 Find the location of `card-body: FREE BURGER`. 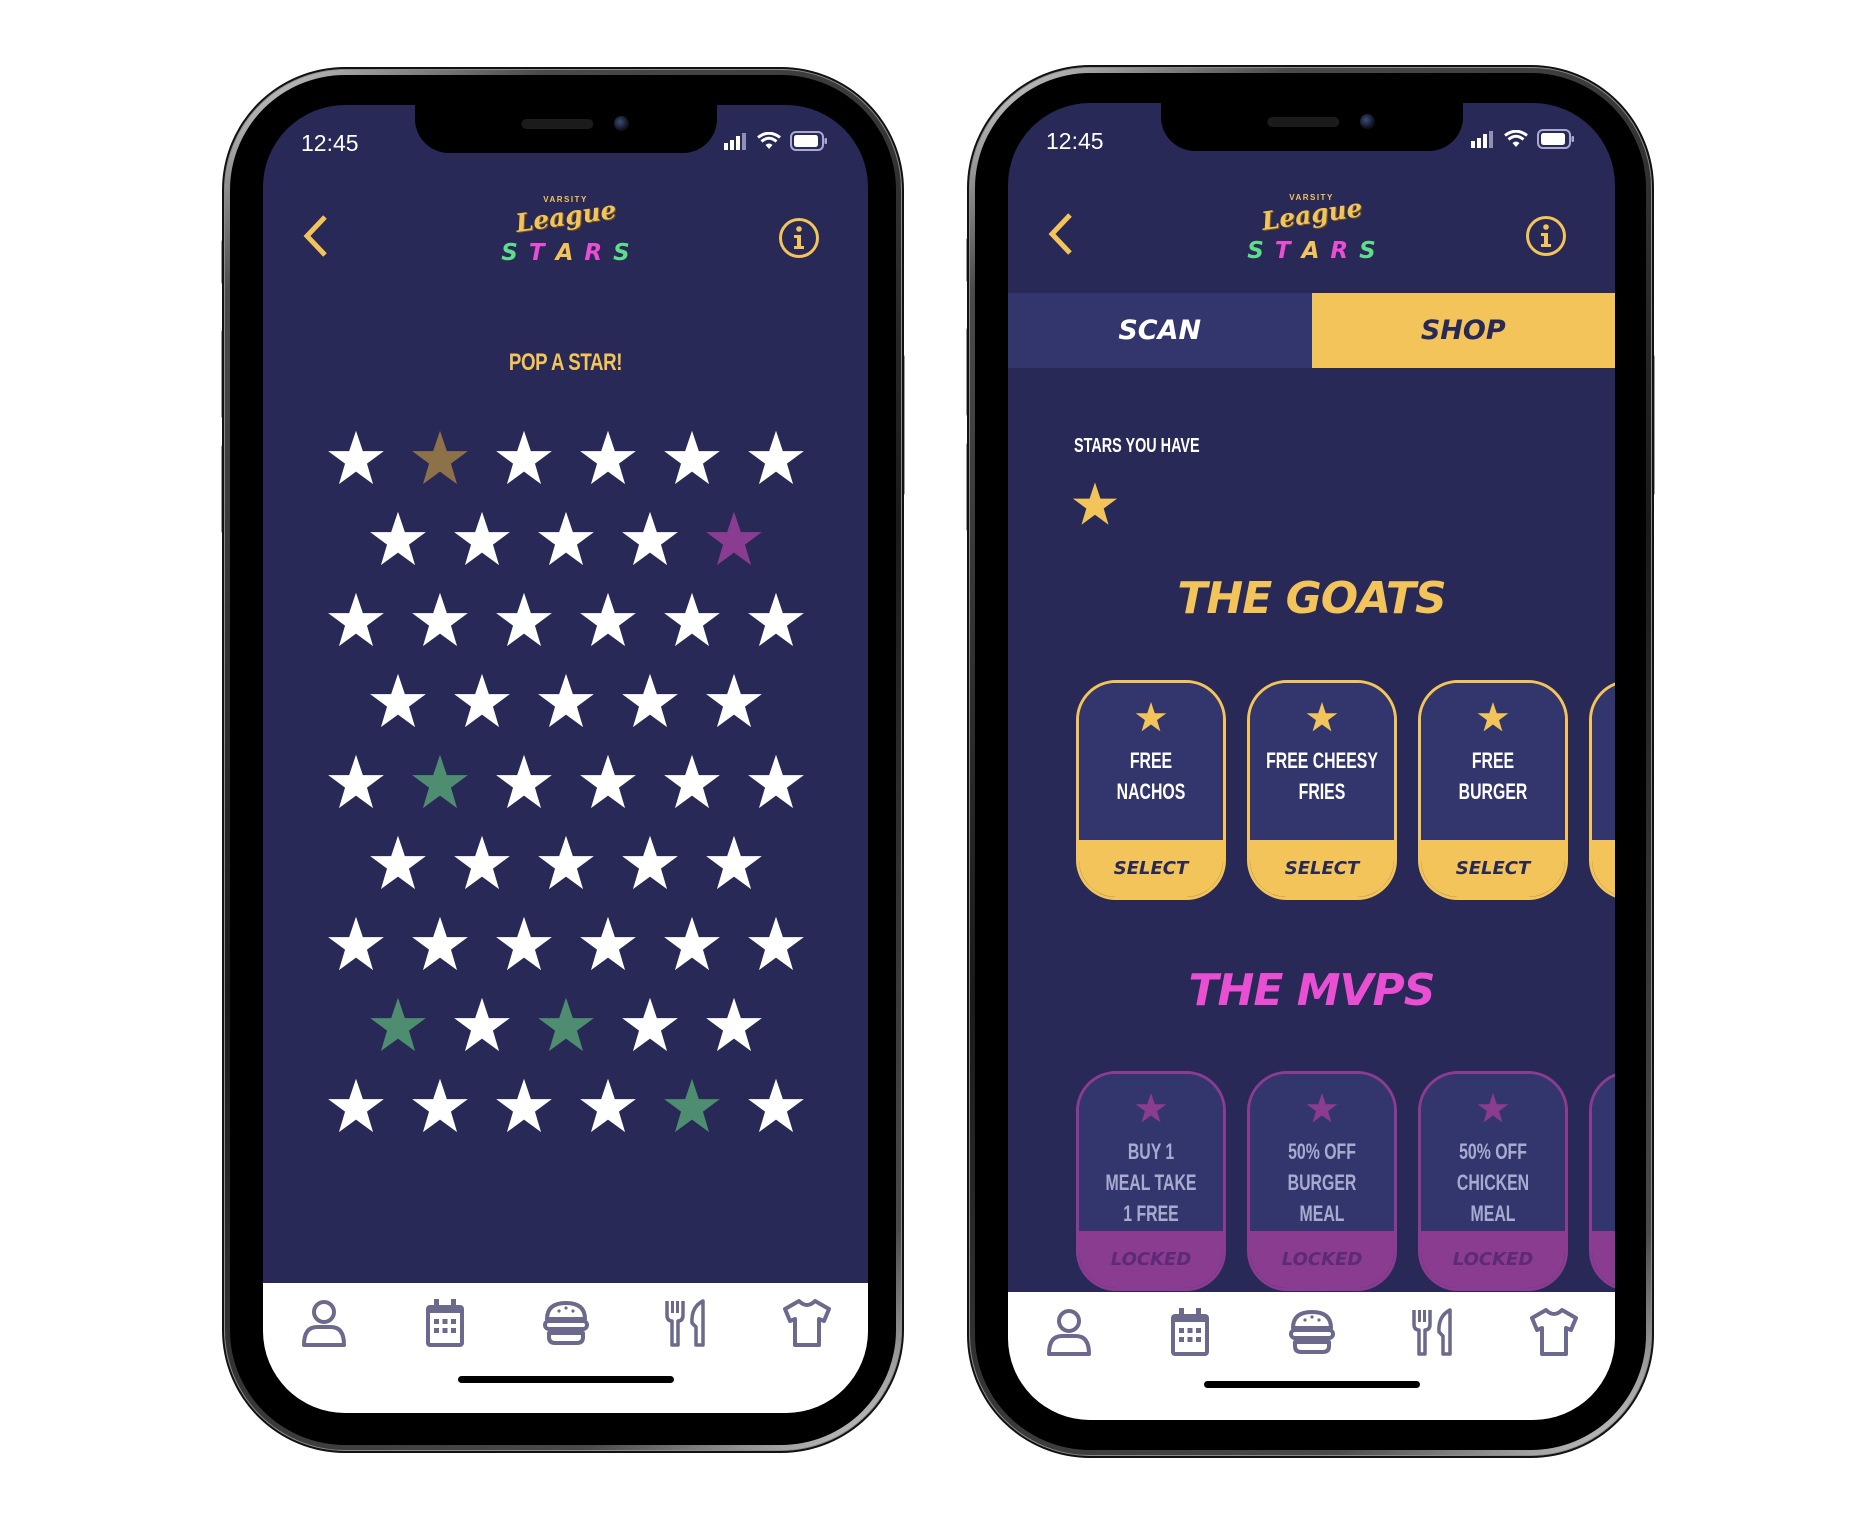

card-body: FREE BURGER is located at coordinates (1493, 761).